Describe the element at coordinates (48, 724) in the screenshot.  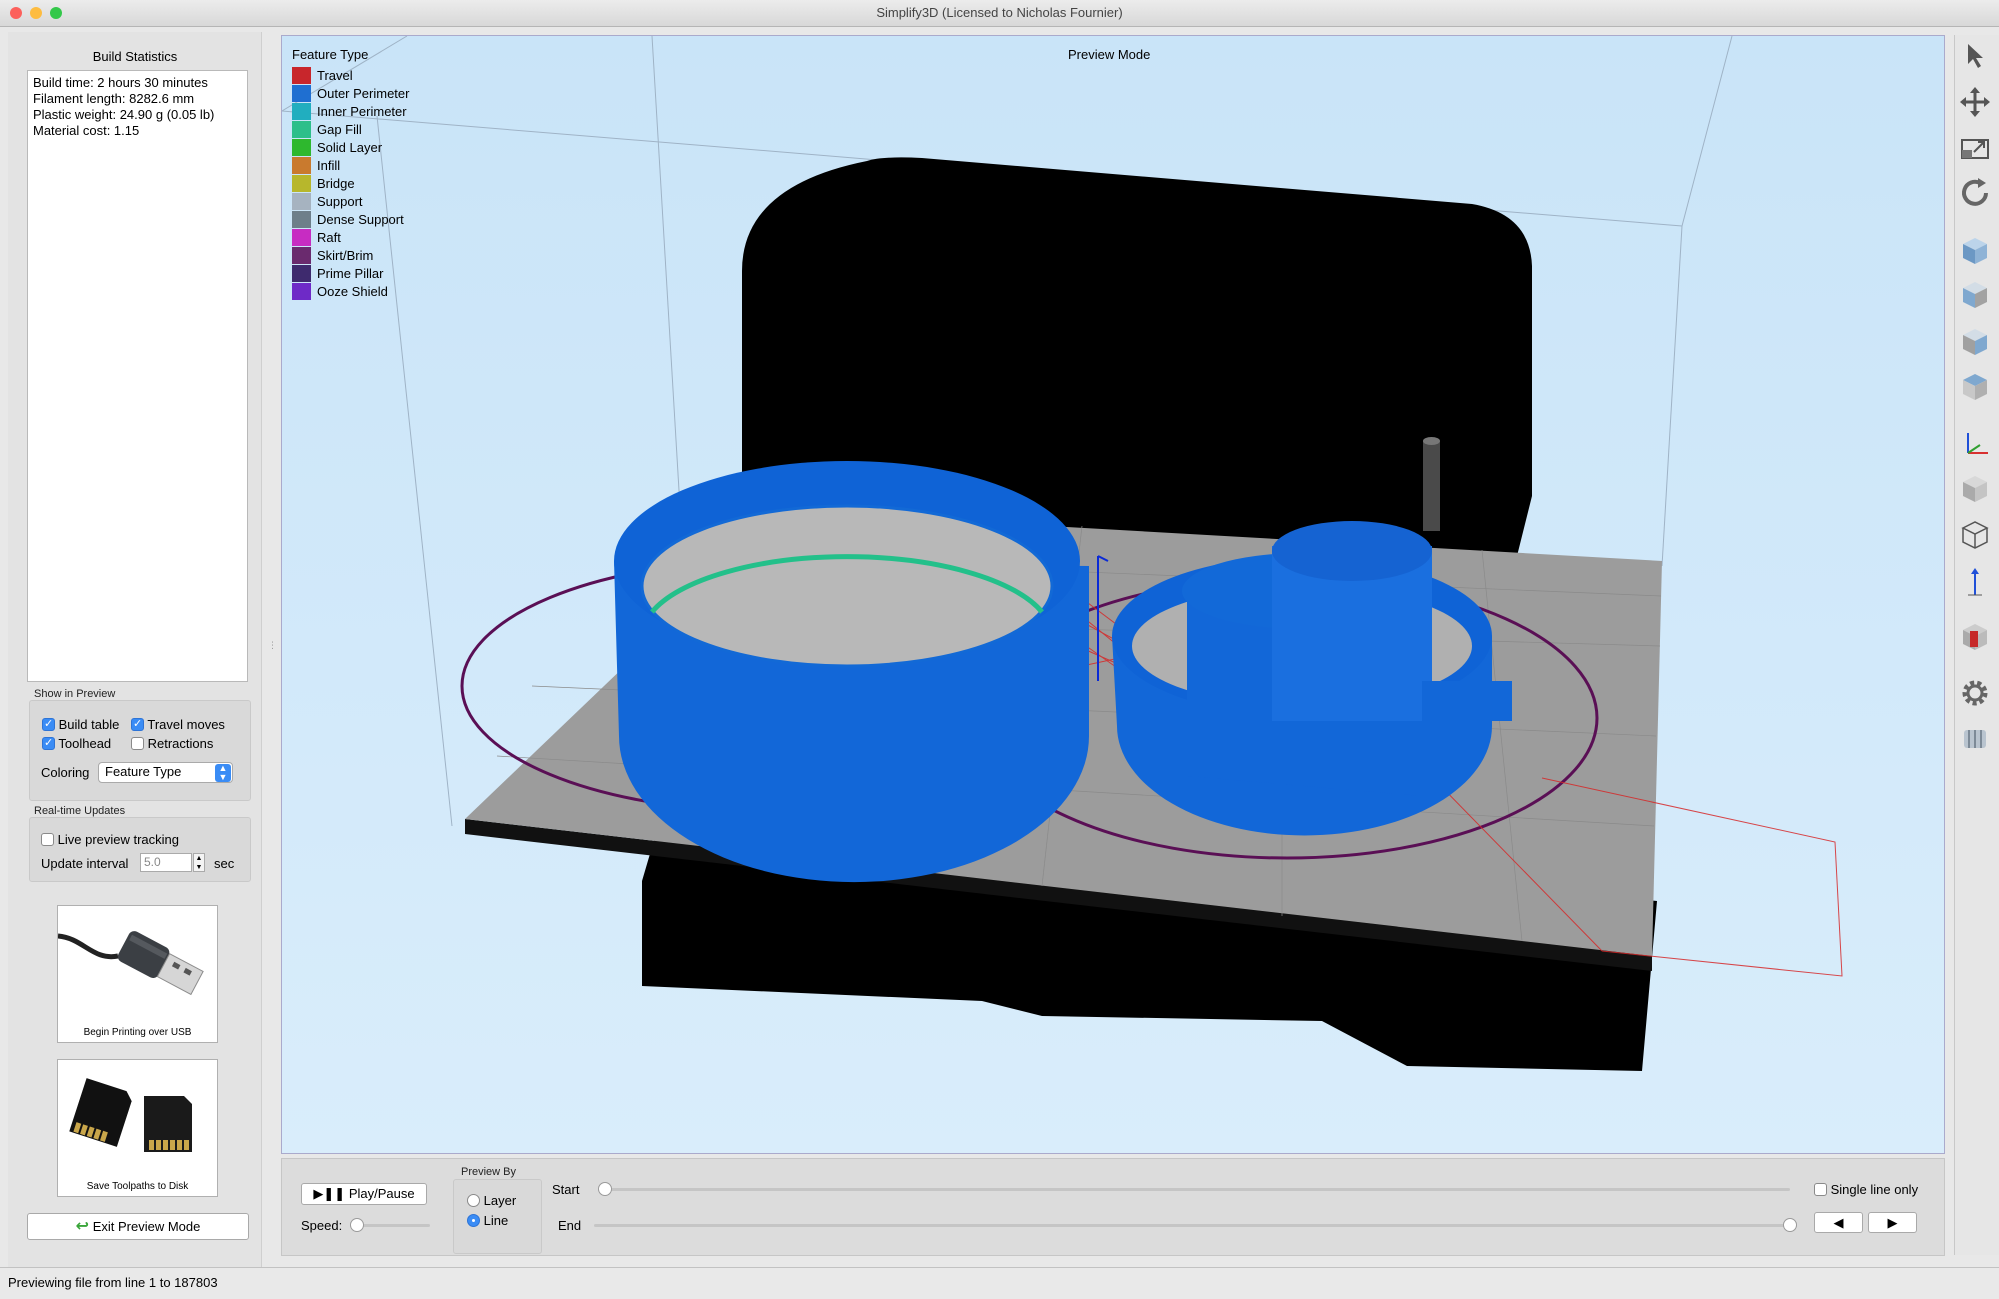
I see `build-table-checkbox` at that location.